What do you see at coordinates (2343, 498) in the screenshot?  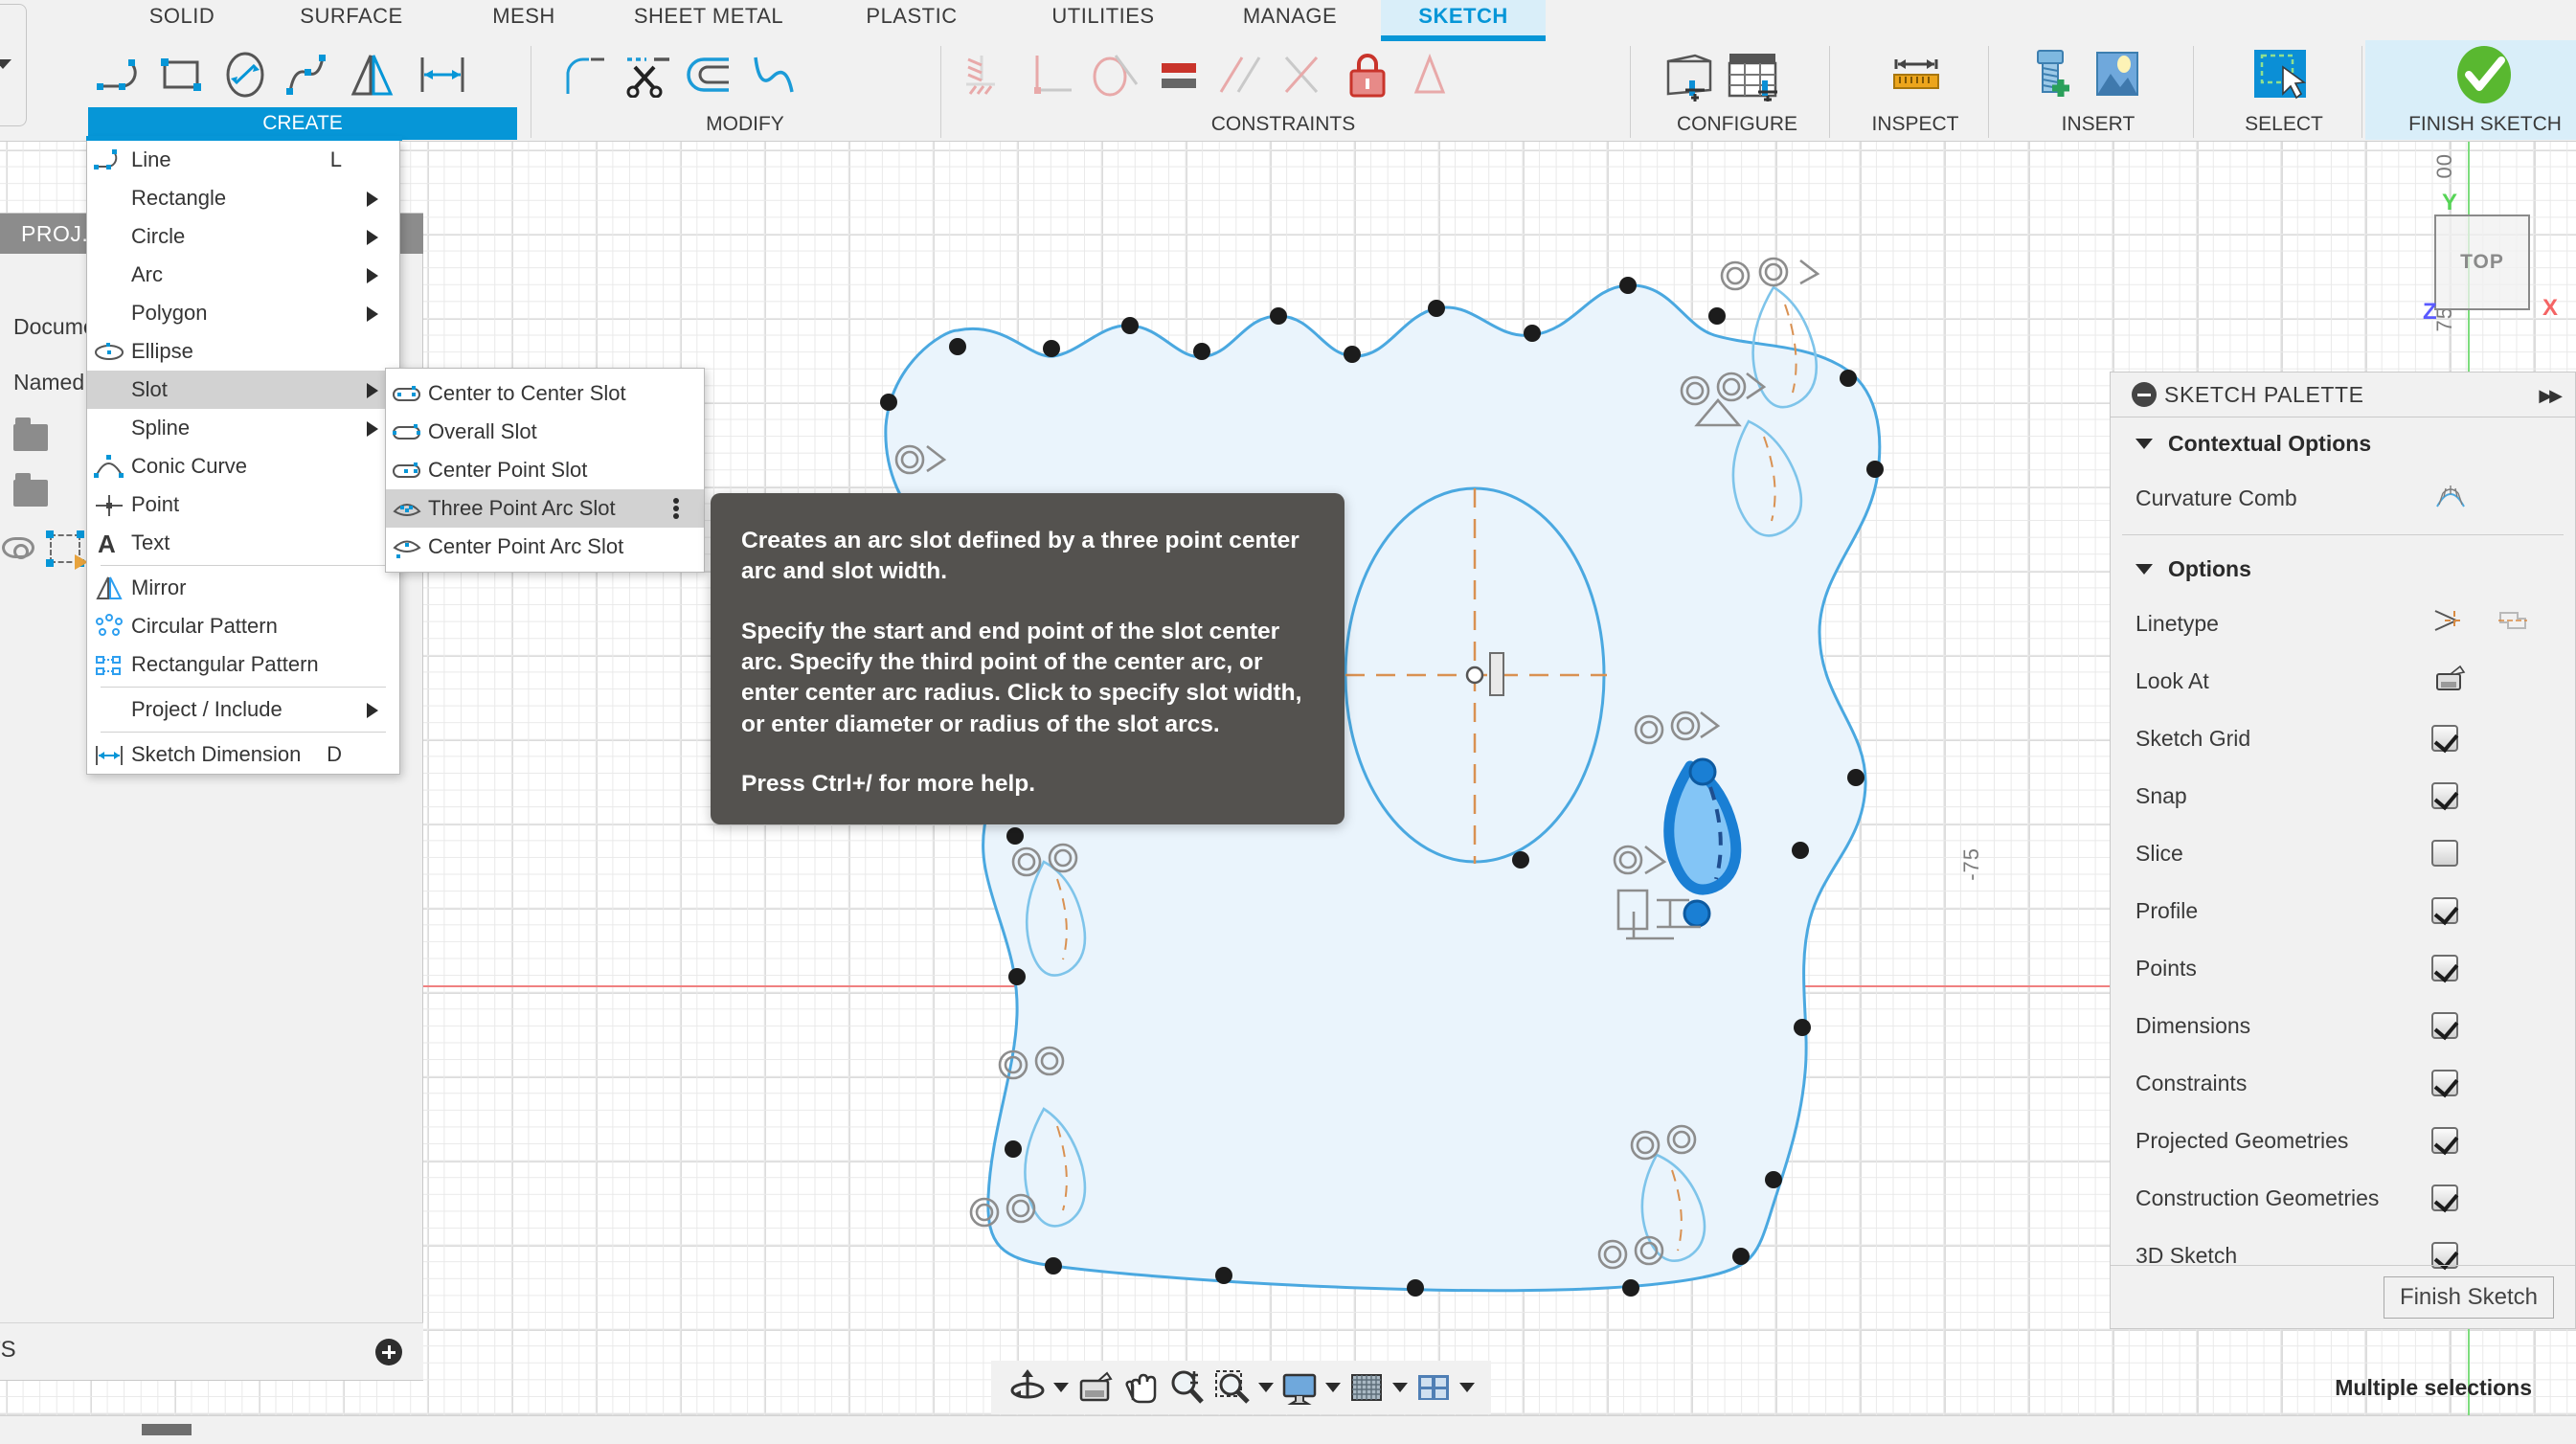 I see `palette-row-curvature-comb: Curvature Comb` at bounding box center [2343, 498].